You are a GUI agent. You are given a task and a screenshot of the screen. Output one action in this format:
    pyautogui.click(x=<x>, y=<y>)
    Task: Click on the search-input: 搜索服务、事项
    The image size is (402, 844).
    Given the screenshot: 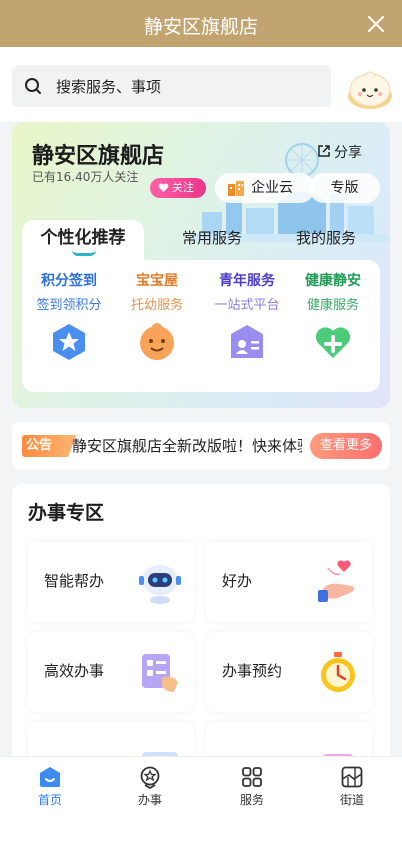 What is the action you would take?
    pyautogui.click(x=171, y=86)
    